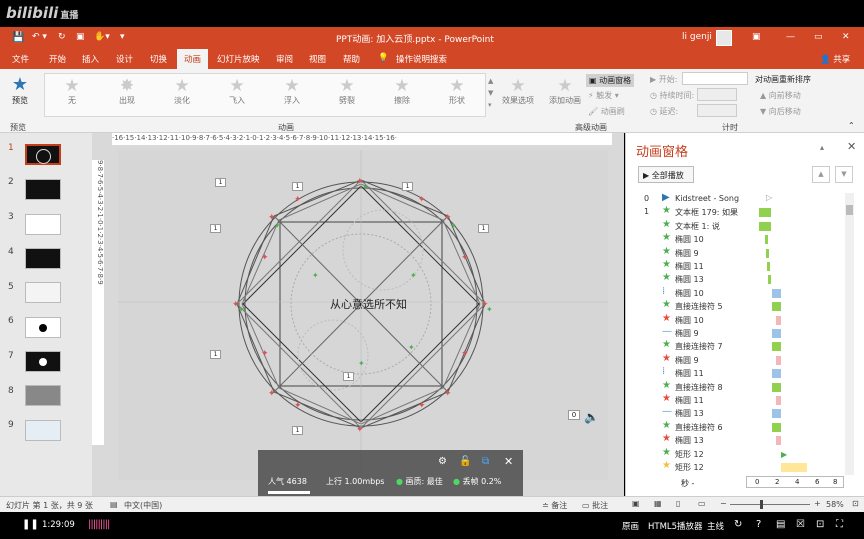 The image size is (864, 539). Describe the element at coordinates (780, 95) in the screenshot. I see `move-earlier-button: ▲ 向前移动` at that location.